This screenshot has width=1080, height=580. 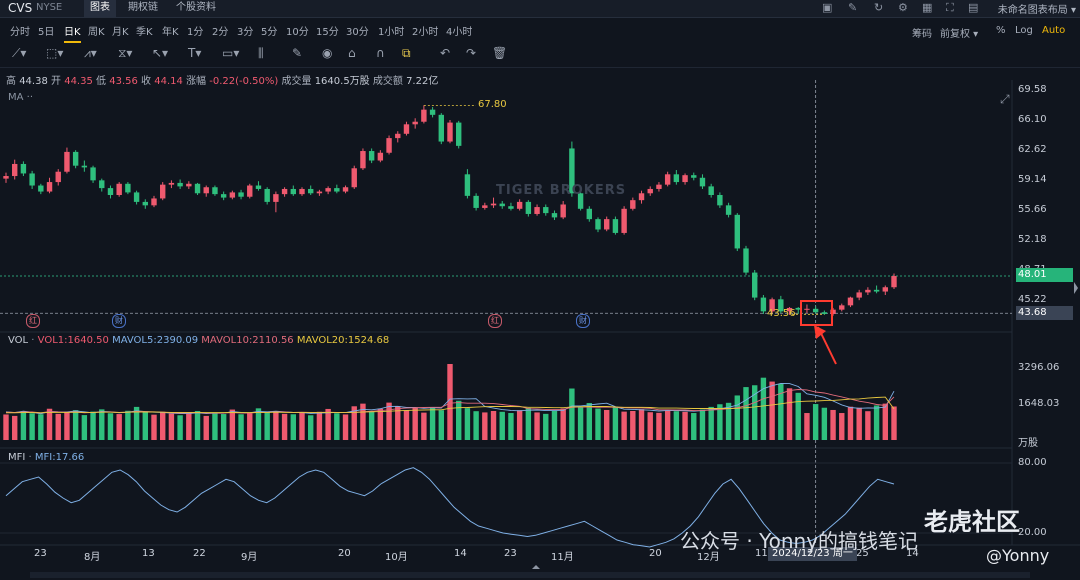 I want to click on time-tick: 20, so click(x=344, y=553).